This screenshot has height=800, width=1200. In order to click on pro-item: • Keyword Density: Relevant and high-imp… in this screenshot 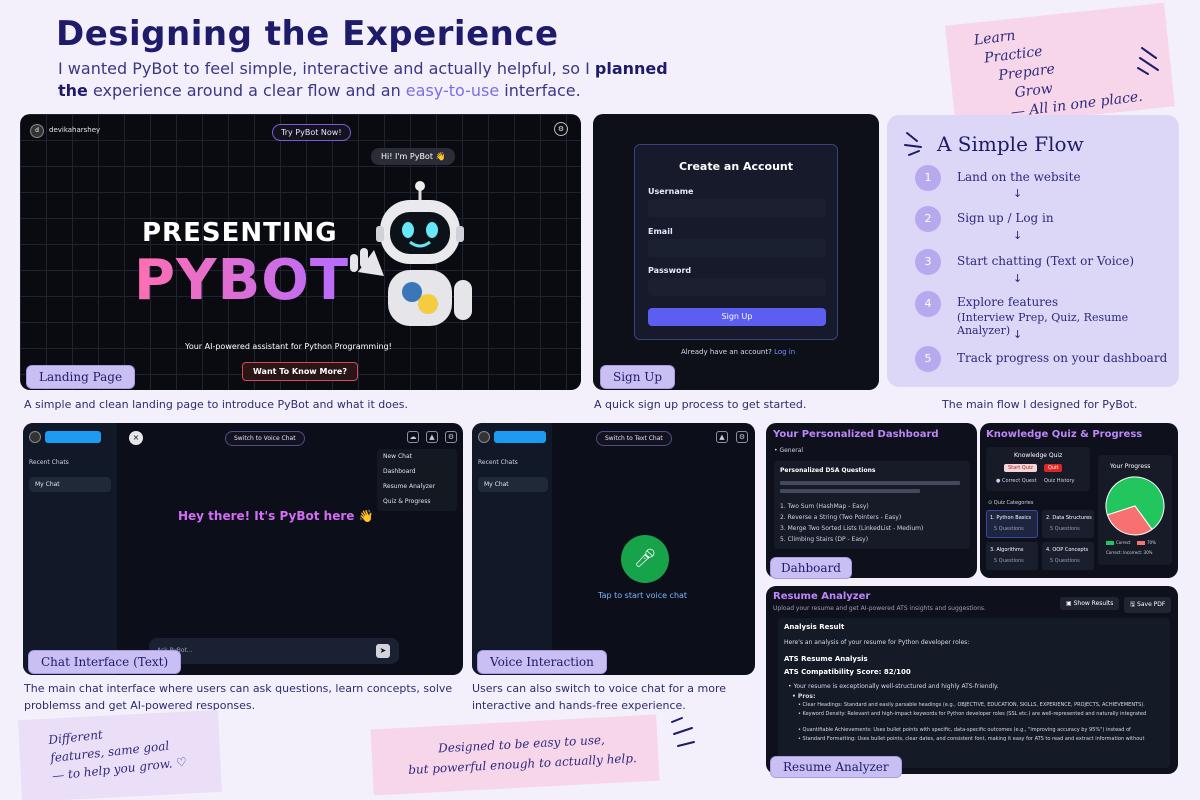, I will do `click(972, 714)`.